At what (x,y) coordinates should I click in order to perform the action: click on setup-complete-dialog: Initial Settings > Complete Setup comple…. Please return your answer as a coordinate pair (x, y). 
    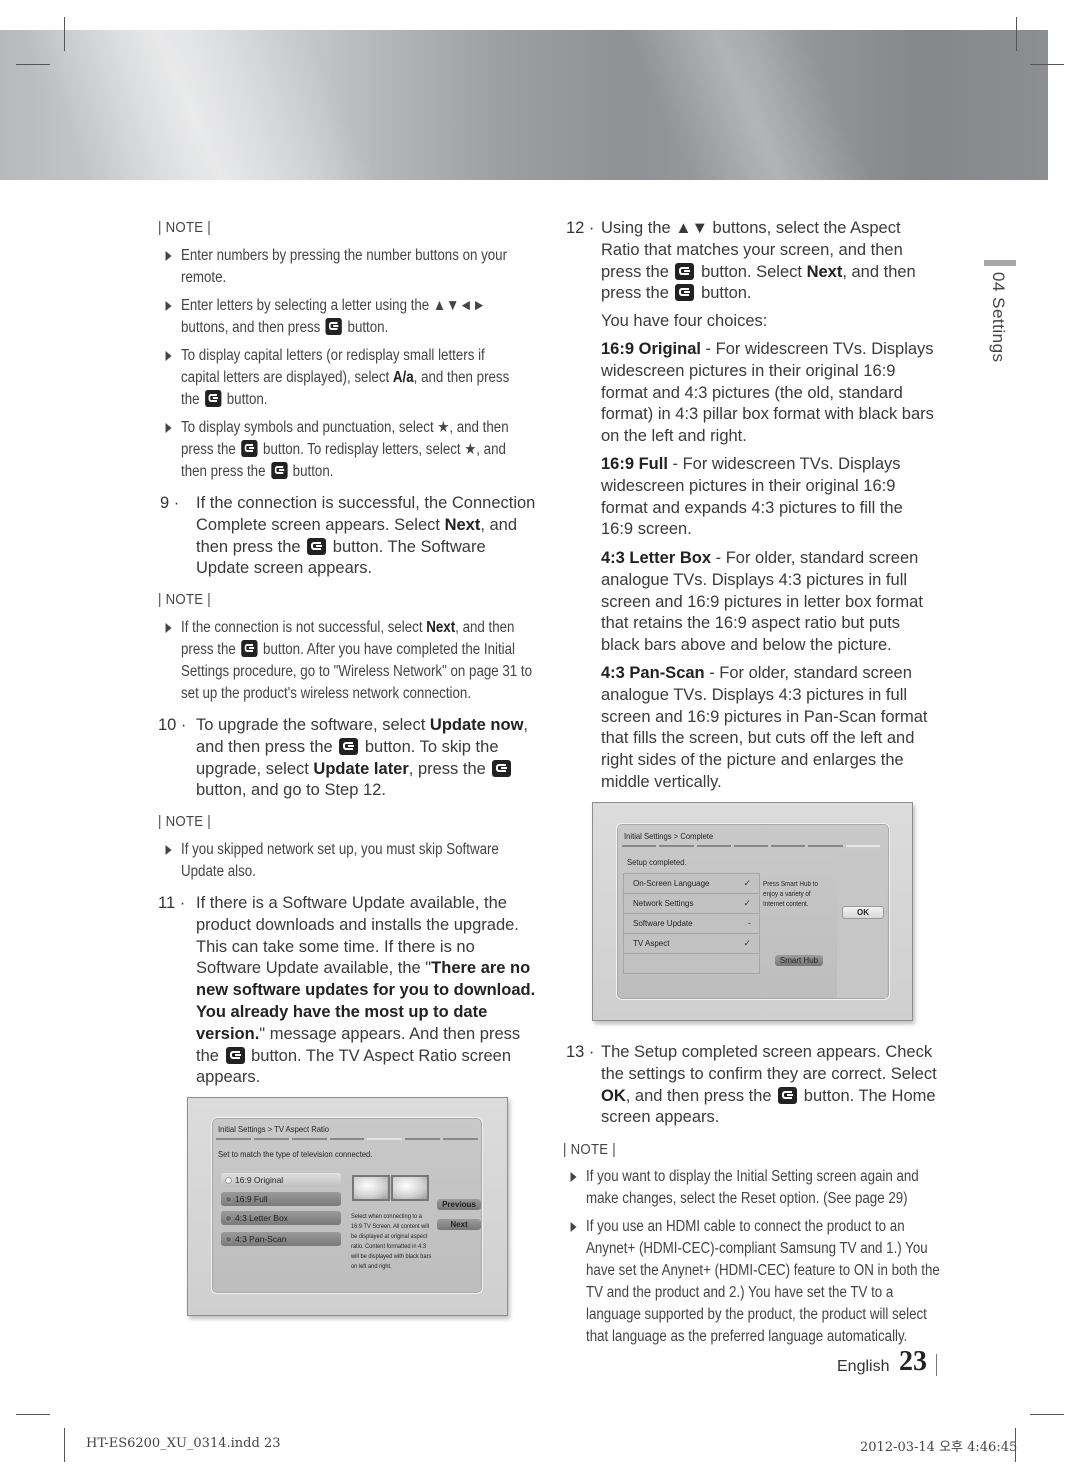
    Looking at the image, I should click on (753, 911).